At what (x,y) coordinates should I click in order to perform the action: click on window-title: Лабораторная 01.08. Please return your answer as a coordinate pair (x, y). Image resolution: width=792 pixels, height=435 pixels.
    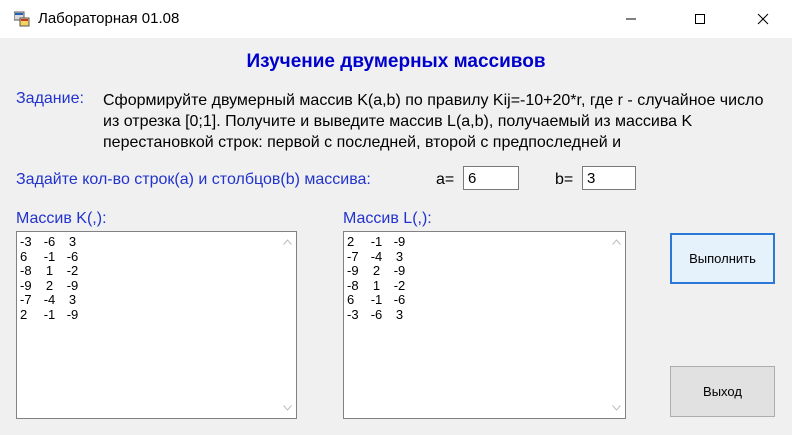
    Looking at the image, I should click on (109, 18).